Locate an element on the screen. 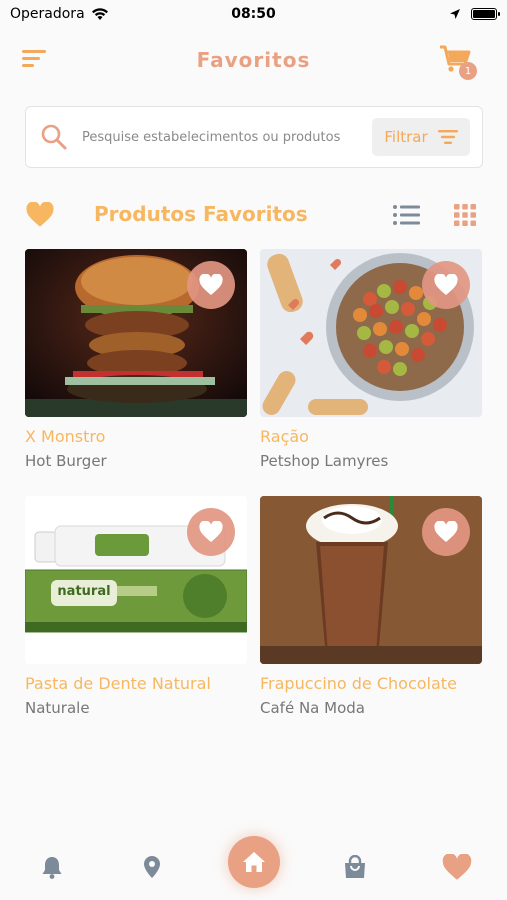 Image resolution: width=507 pixels, height=900 pixels. search-bar: Filtrar is located at coordinates (254, 137).